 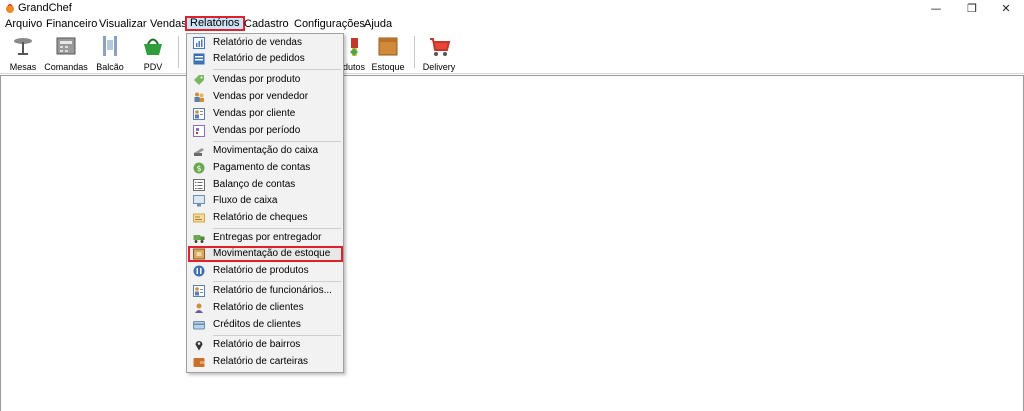 I want to click on toolbar-pdv-button: PDV, so click(x=153, y=53).